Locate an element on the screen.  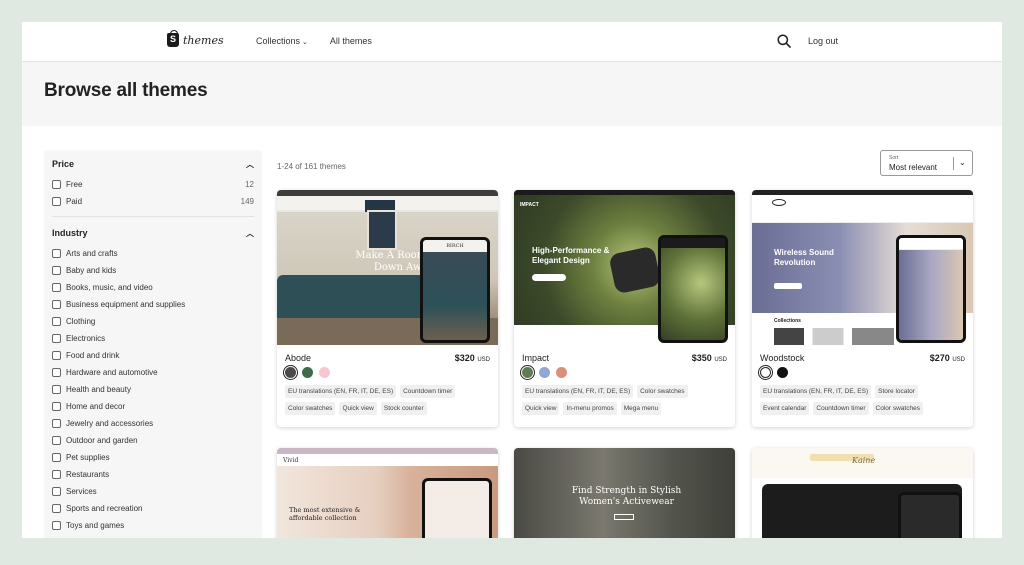
filter-option-hardware: Hardware and automotive is located at coordinates (153, 372).